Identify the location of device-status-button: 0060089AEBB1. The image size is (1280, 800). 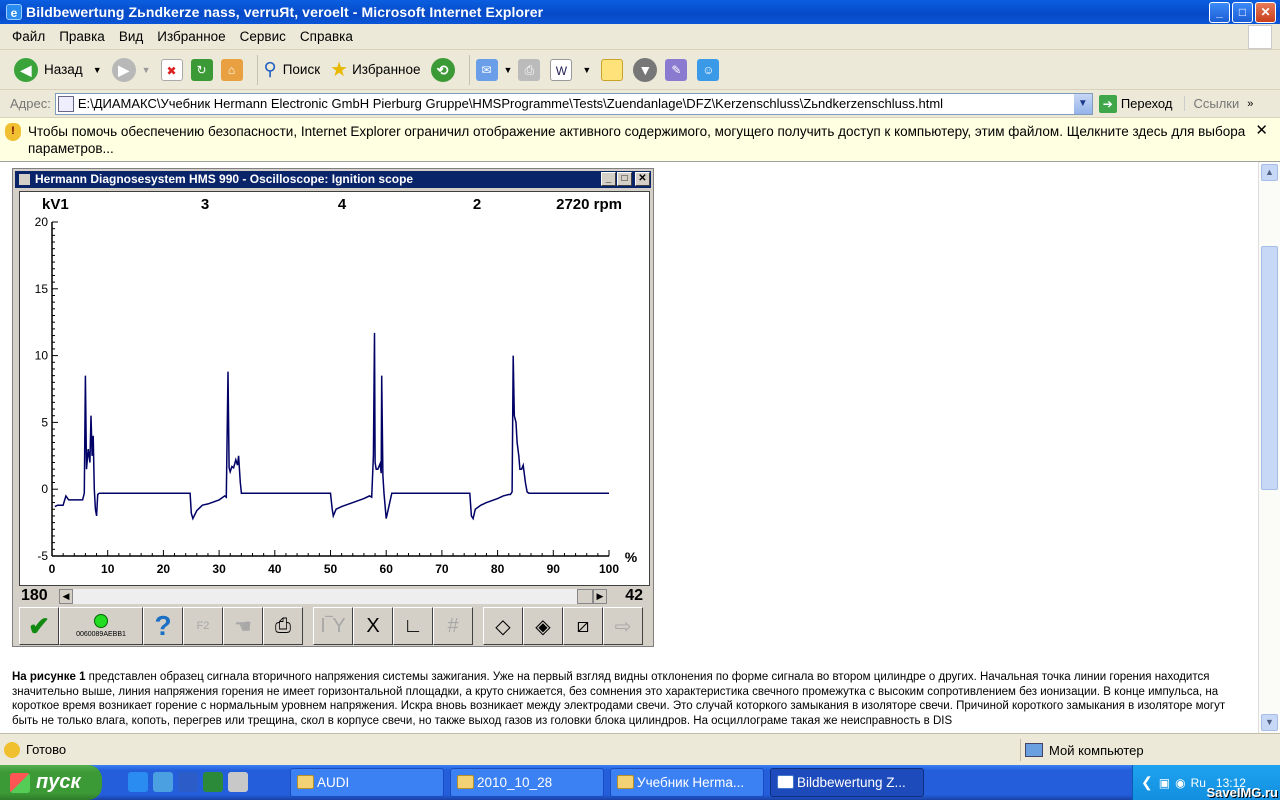
(101, 626).